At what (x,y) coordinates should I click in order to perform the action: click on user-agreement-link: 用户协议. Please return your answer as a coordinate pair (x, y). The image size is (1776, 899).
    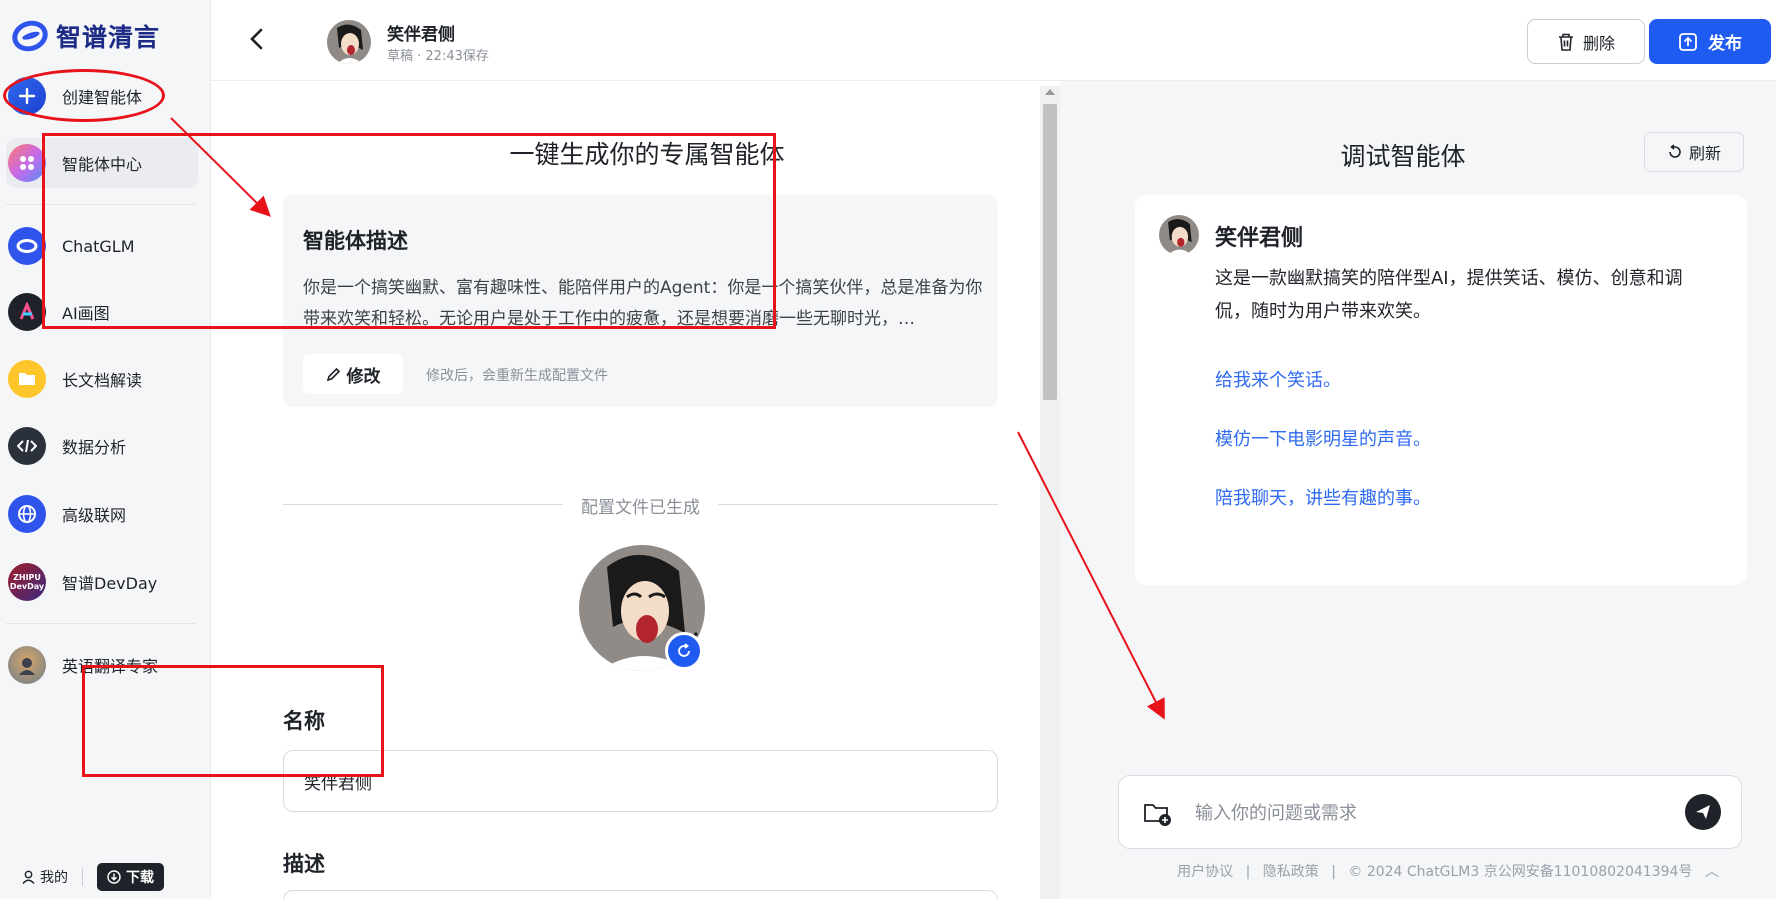
    Looking at the image, I should click on (1205, 872).